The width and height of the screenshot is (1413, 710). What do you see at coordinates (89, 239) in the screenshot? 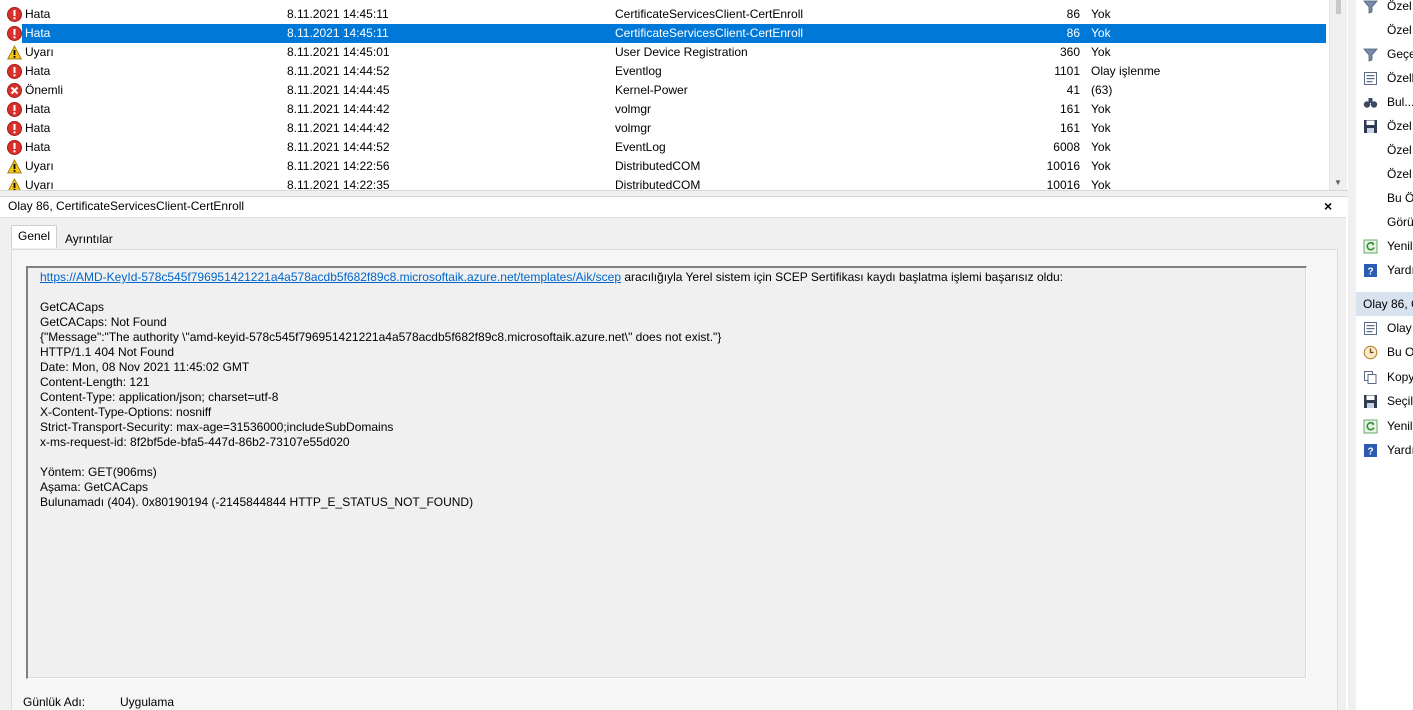
I see `tab-details: Ayrıntılar` at bounding box center [89, 239].